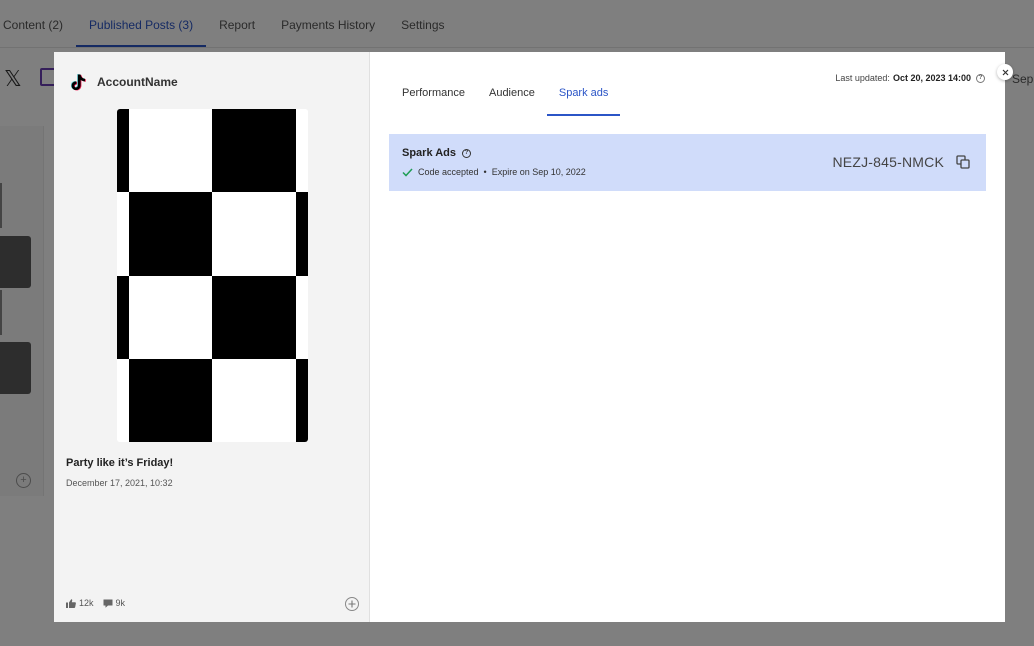  Describe the element at coordinates (931, 78) in the screenshot. I see `last-updated-value: Oct 20, 2023 14:00` at that location.